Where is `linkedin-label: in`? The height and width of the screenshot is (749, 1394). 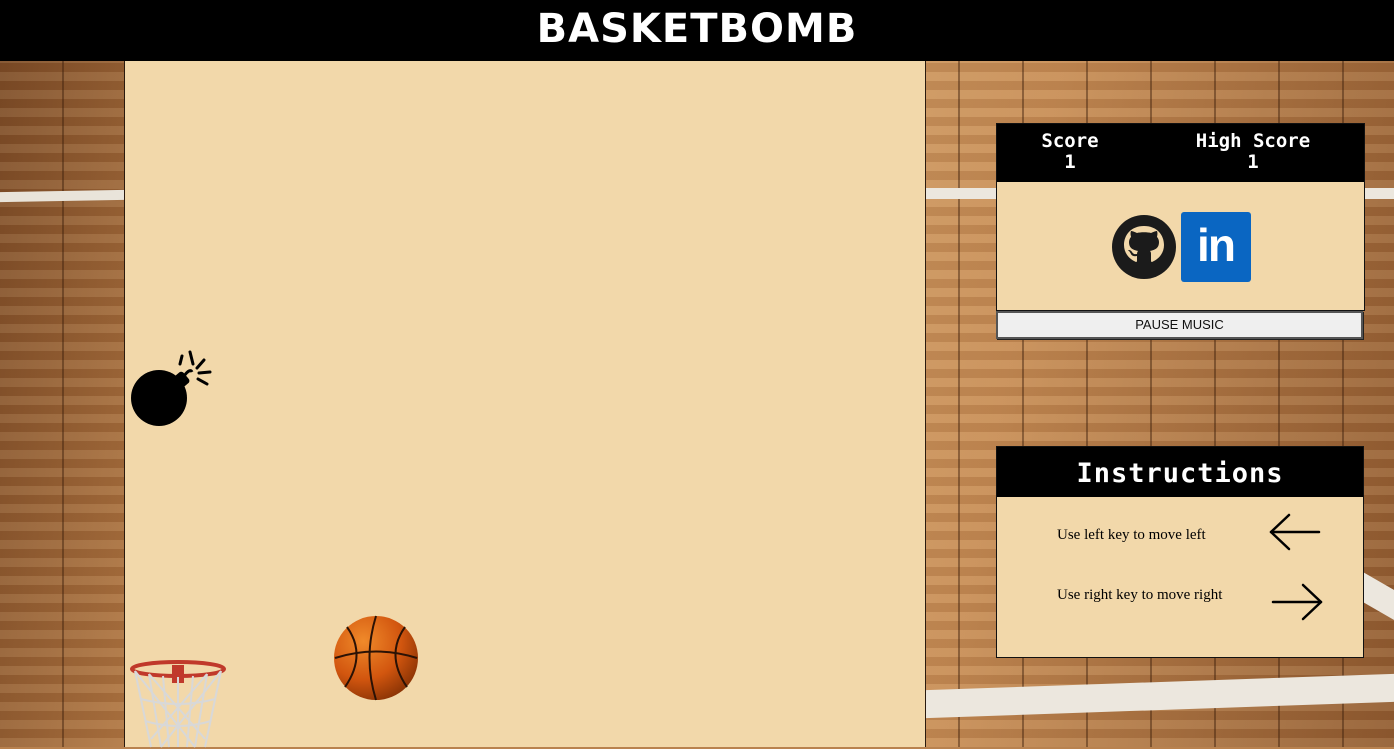
linkedin-label: in is located at coordinates (1216, 245).